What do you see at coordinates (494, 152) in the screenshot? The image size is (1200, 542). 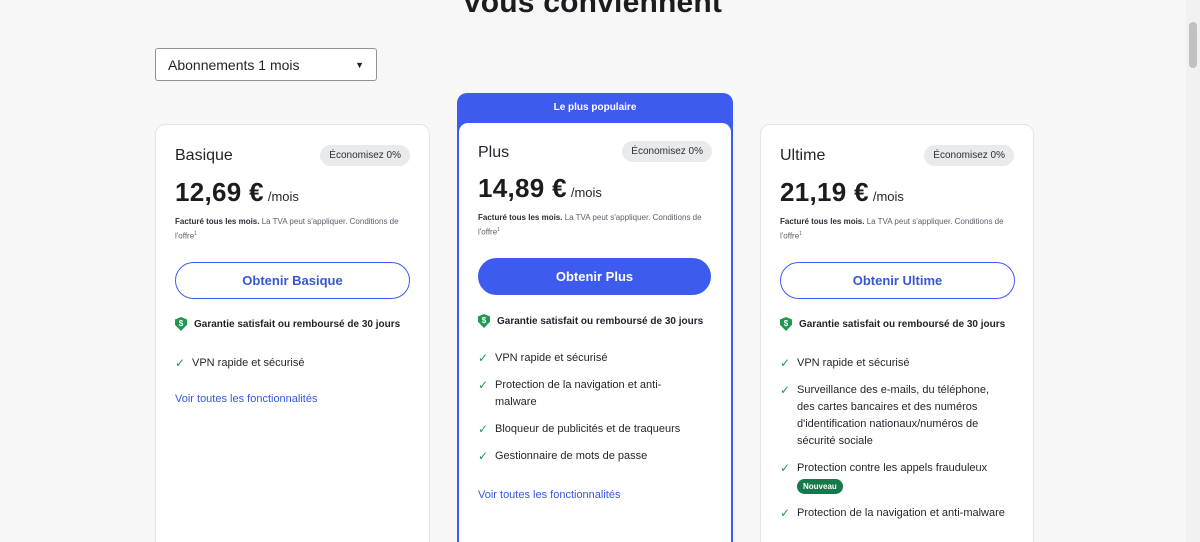 I see `plan-name: Plus` at bounding box center [494, 152].